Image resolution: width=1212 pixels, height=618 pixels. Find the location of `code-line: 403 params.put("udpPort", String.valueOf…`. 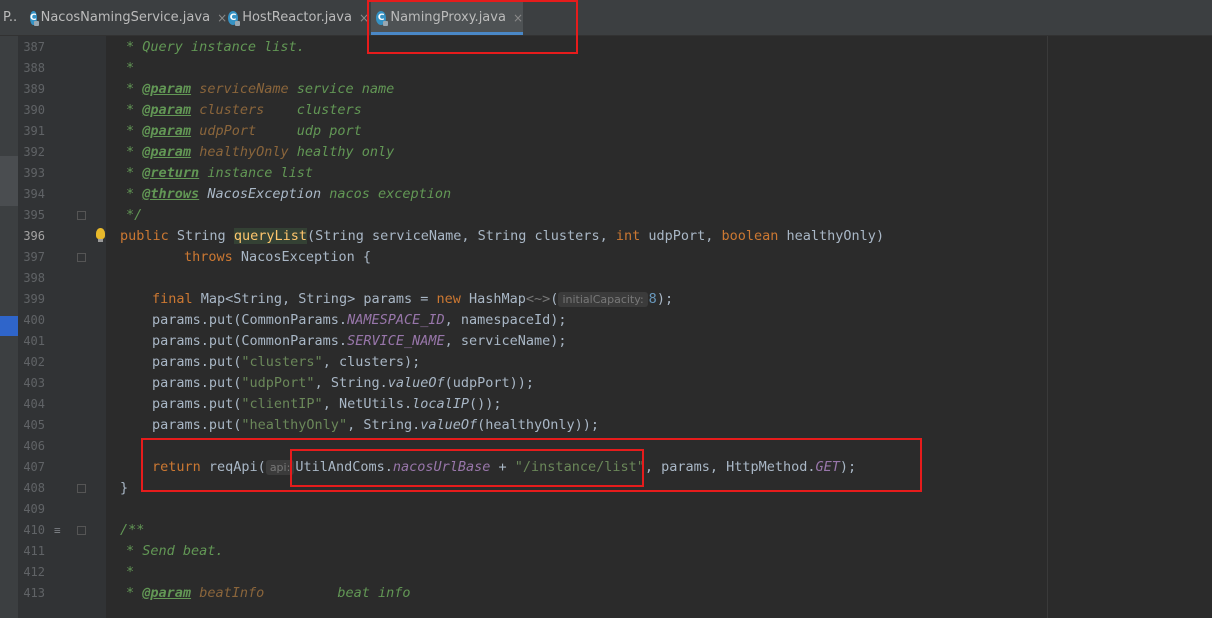

code-line: 403 params.put("udpPort", String.valueOf… is located at coordinates (606, 383).